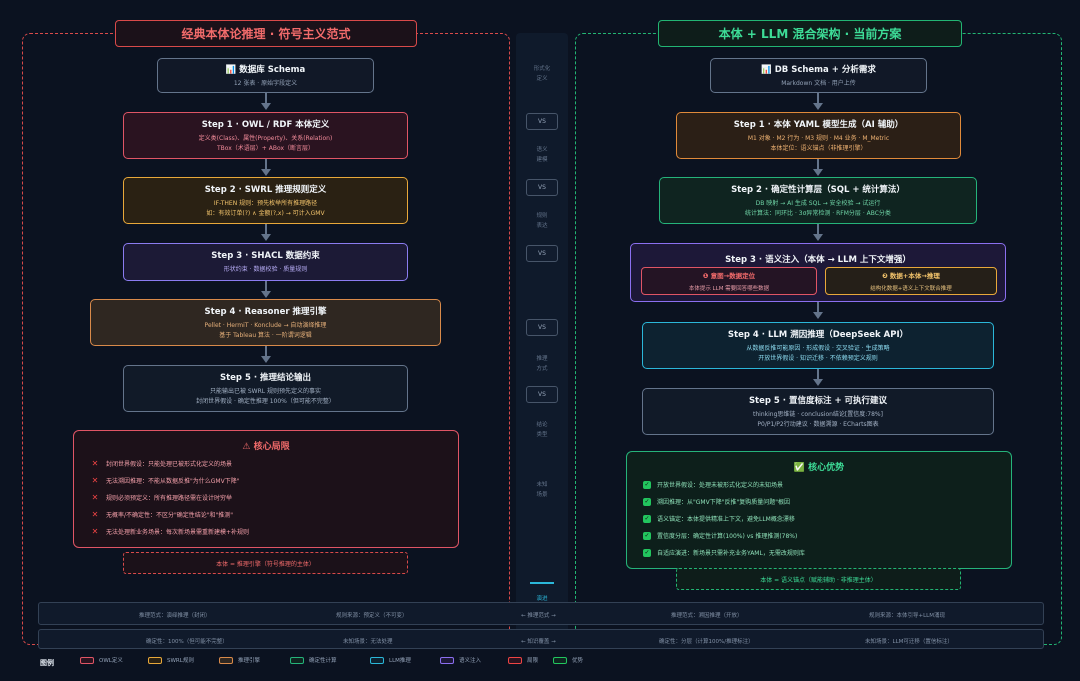 This screenshot has width=1080, height=681. Describe the element at coordinates (523, 660) in the screenshot. I see `legend-item-limitation: 局限` at that location.